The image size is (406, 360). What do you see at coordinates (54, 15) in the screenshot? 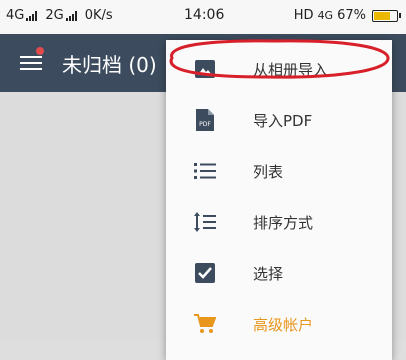
I see `network-2-label: 2G` at bounding box center [54, 15].